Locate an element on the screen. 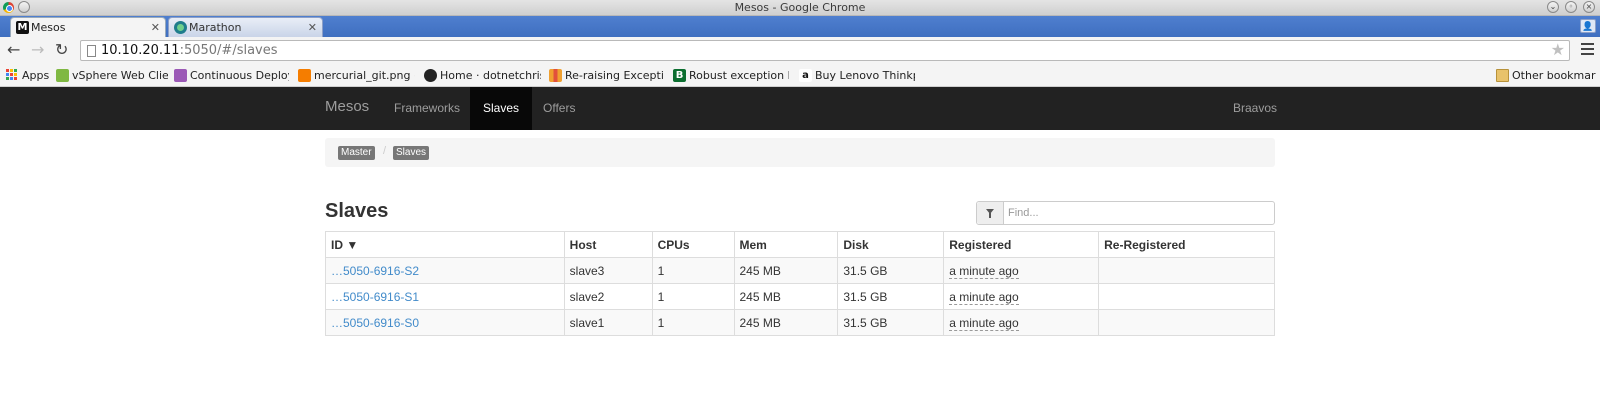 The image size is (1600, 399). filter-group is located at coordinates (1125, 213).